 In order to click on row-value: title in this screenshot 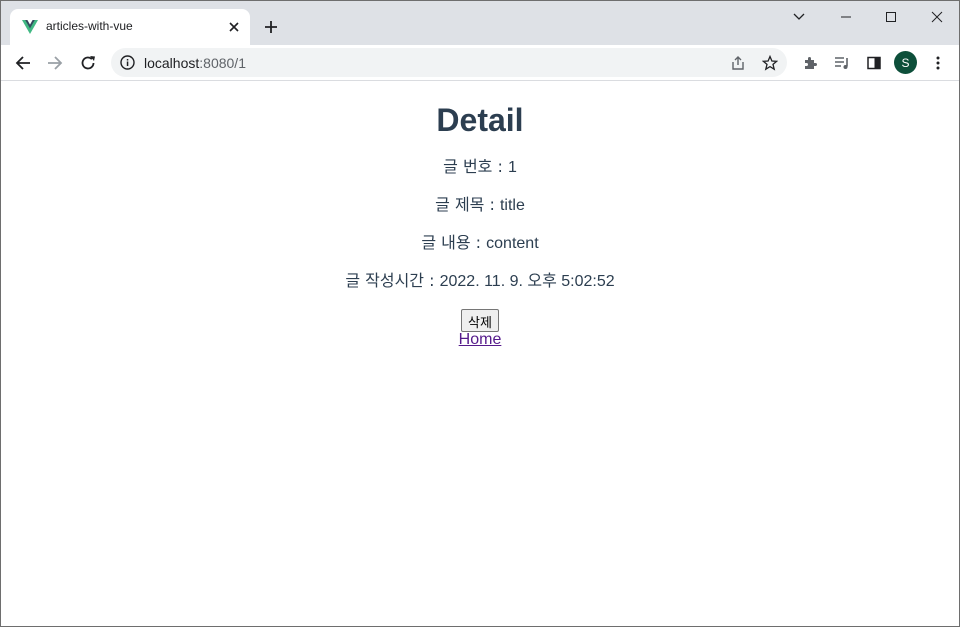, I will do `click(512, 205)`.